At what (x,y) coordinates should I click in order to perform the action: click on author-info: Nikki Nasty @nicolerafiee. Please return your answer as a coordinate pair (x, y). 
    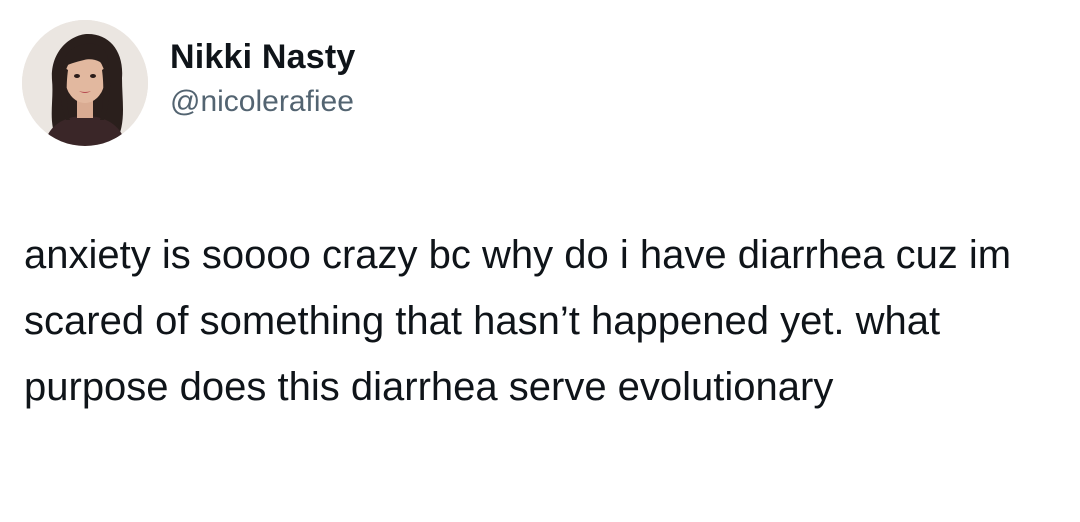
    Looking at the image, I should click on (263, 79).